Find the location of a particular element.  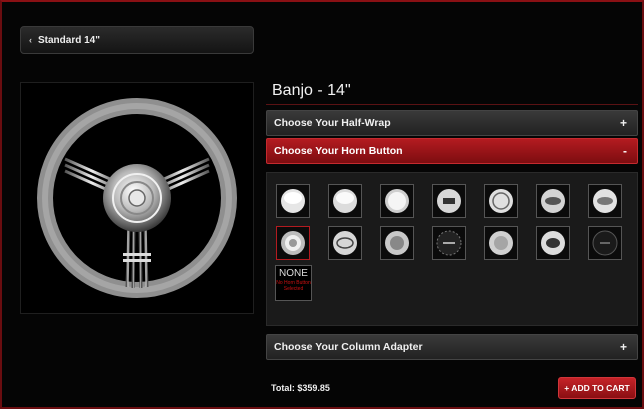

add-to-cart-label: + ADD TO CART is located at coordinates (597, 388).